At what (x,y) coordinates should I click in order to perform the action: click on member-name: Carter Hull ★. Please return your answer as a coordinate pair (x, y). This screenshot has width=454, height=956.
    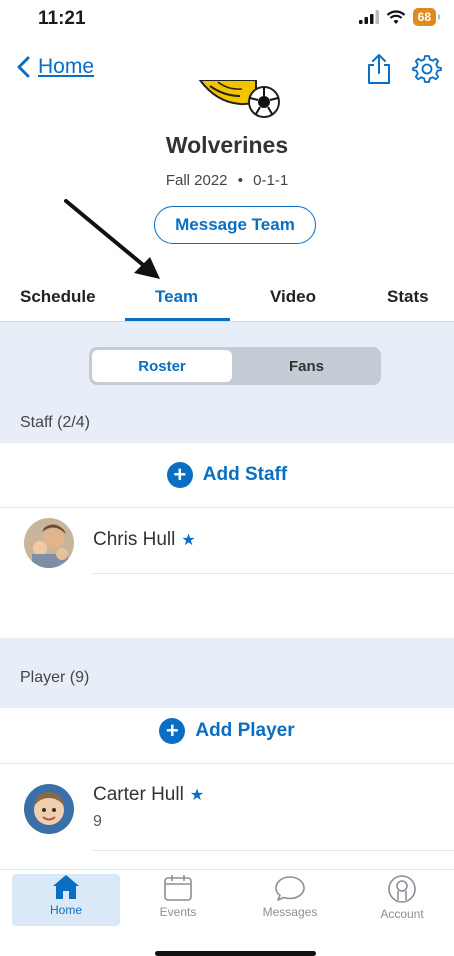
    Looking at the image, I should click on (149, 794).